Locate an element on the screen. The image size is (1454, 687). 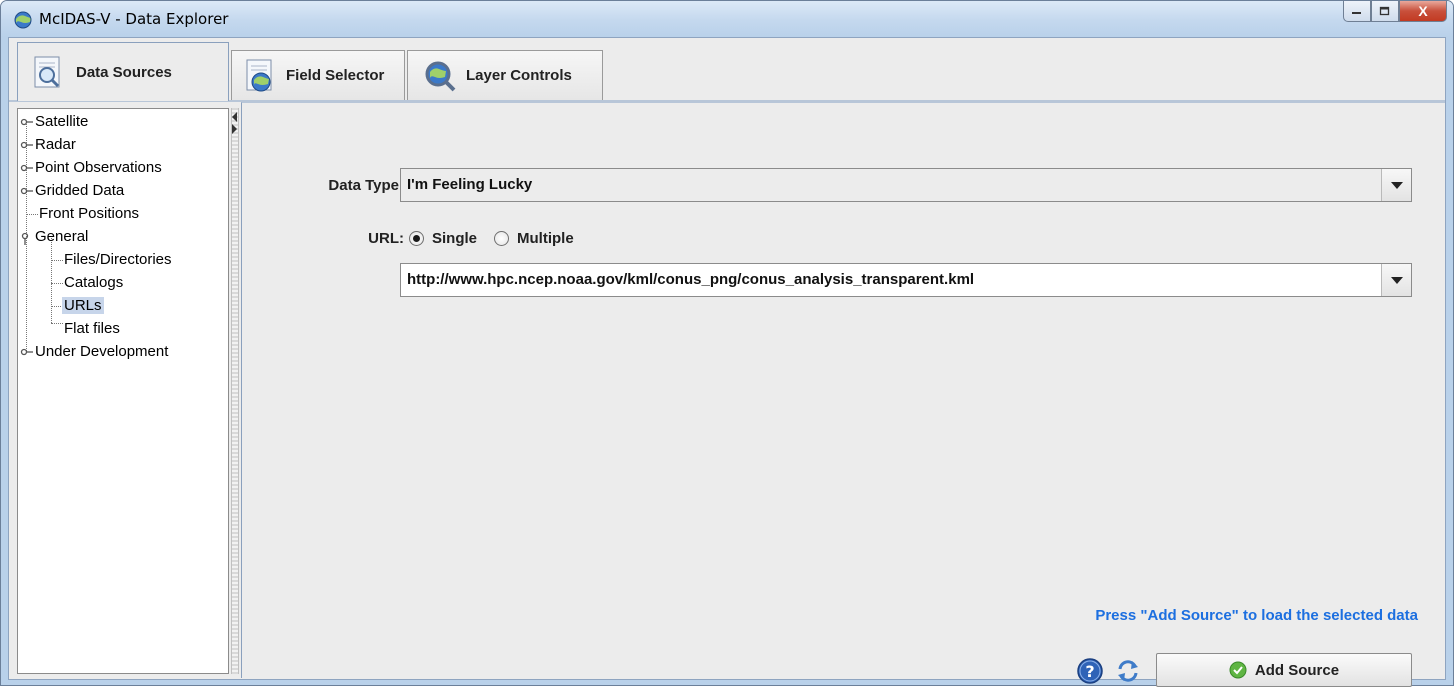
data-type-label: Data Type: is located at coordinates (366, 185).